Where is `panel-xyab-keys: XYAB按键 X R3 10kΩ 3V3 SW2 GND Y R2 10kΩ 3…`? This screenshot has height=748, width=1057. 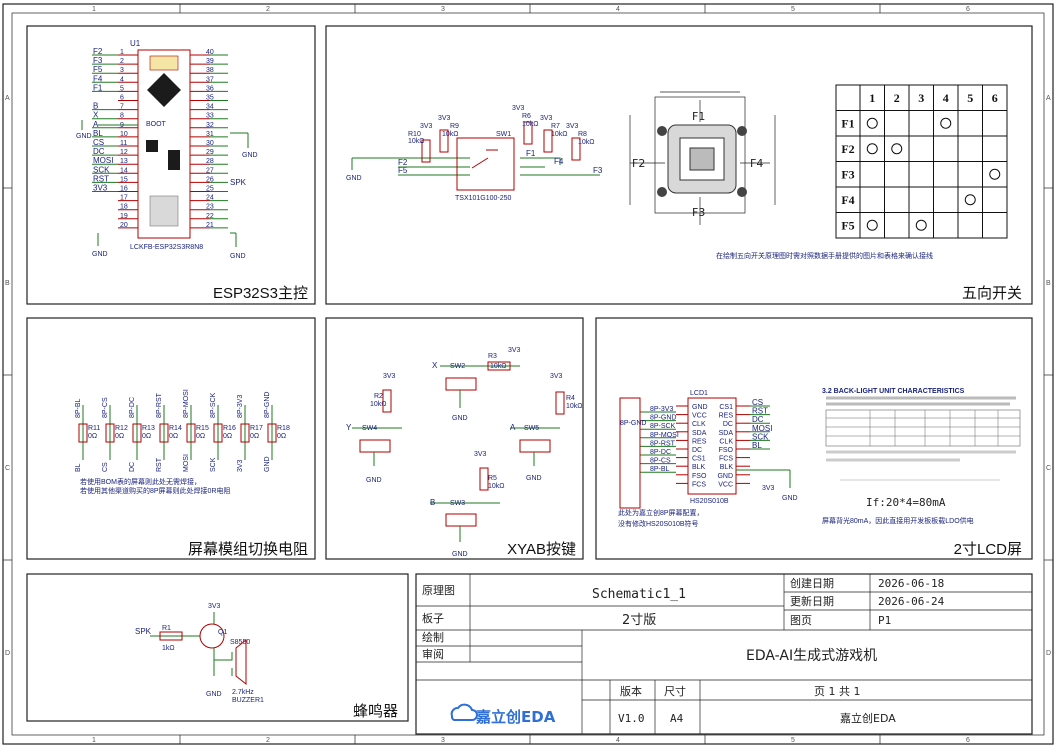
panel-xyab-keys: XYAB按键 X R3 10kΩ 3V3 SW2 GND Y R2 10kΩ 3… is located at coordinates (454, 438).